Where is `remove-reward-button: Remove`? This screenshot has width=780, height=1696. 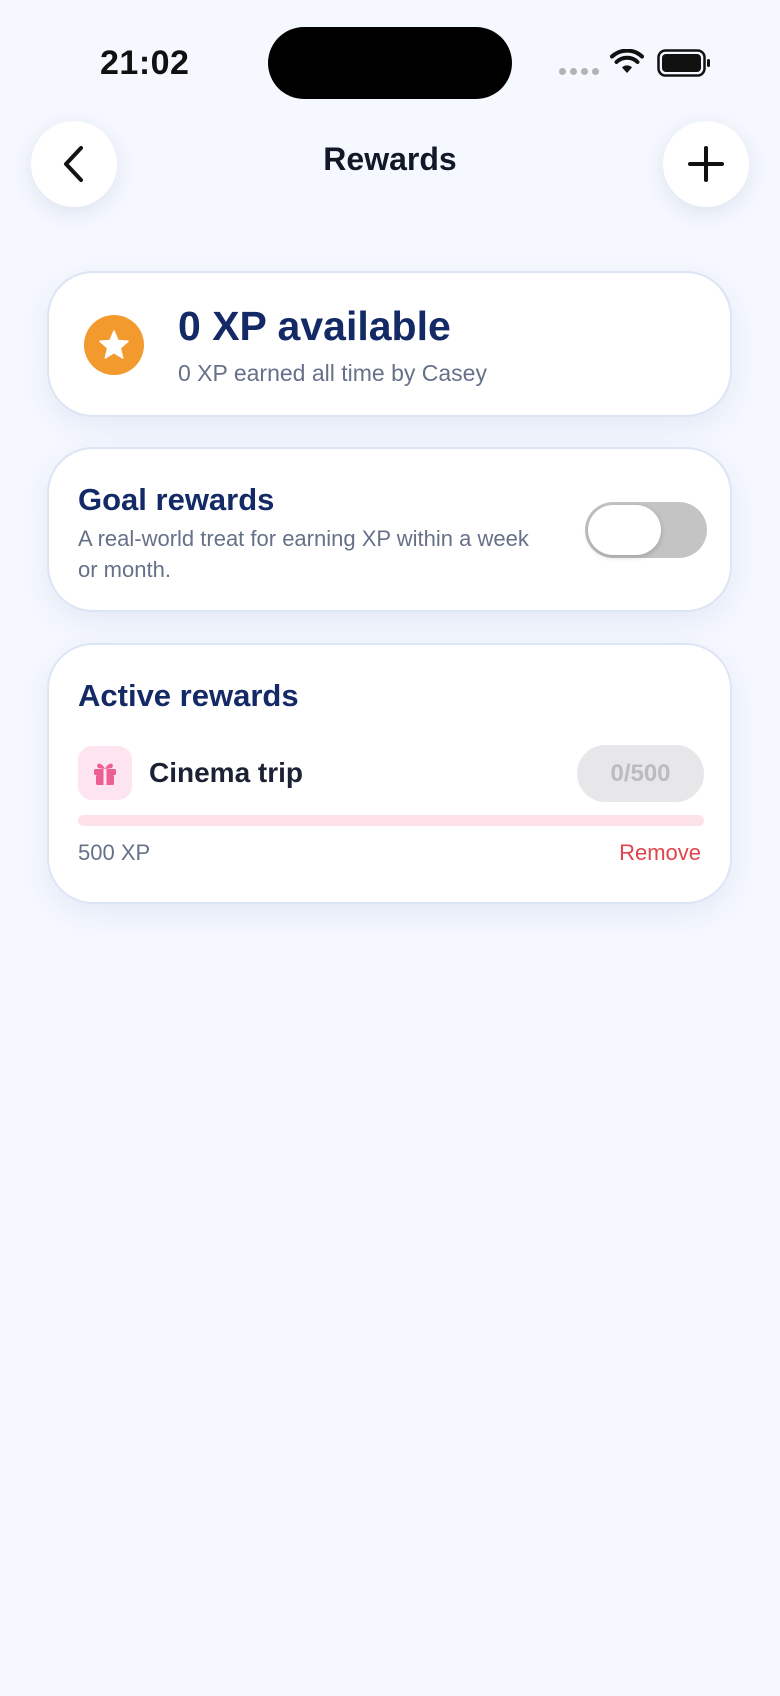 remove-reward-button: Remove is located at coordinates (660, 853).